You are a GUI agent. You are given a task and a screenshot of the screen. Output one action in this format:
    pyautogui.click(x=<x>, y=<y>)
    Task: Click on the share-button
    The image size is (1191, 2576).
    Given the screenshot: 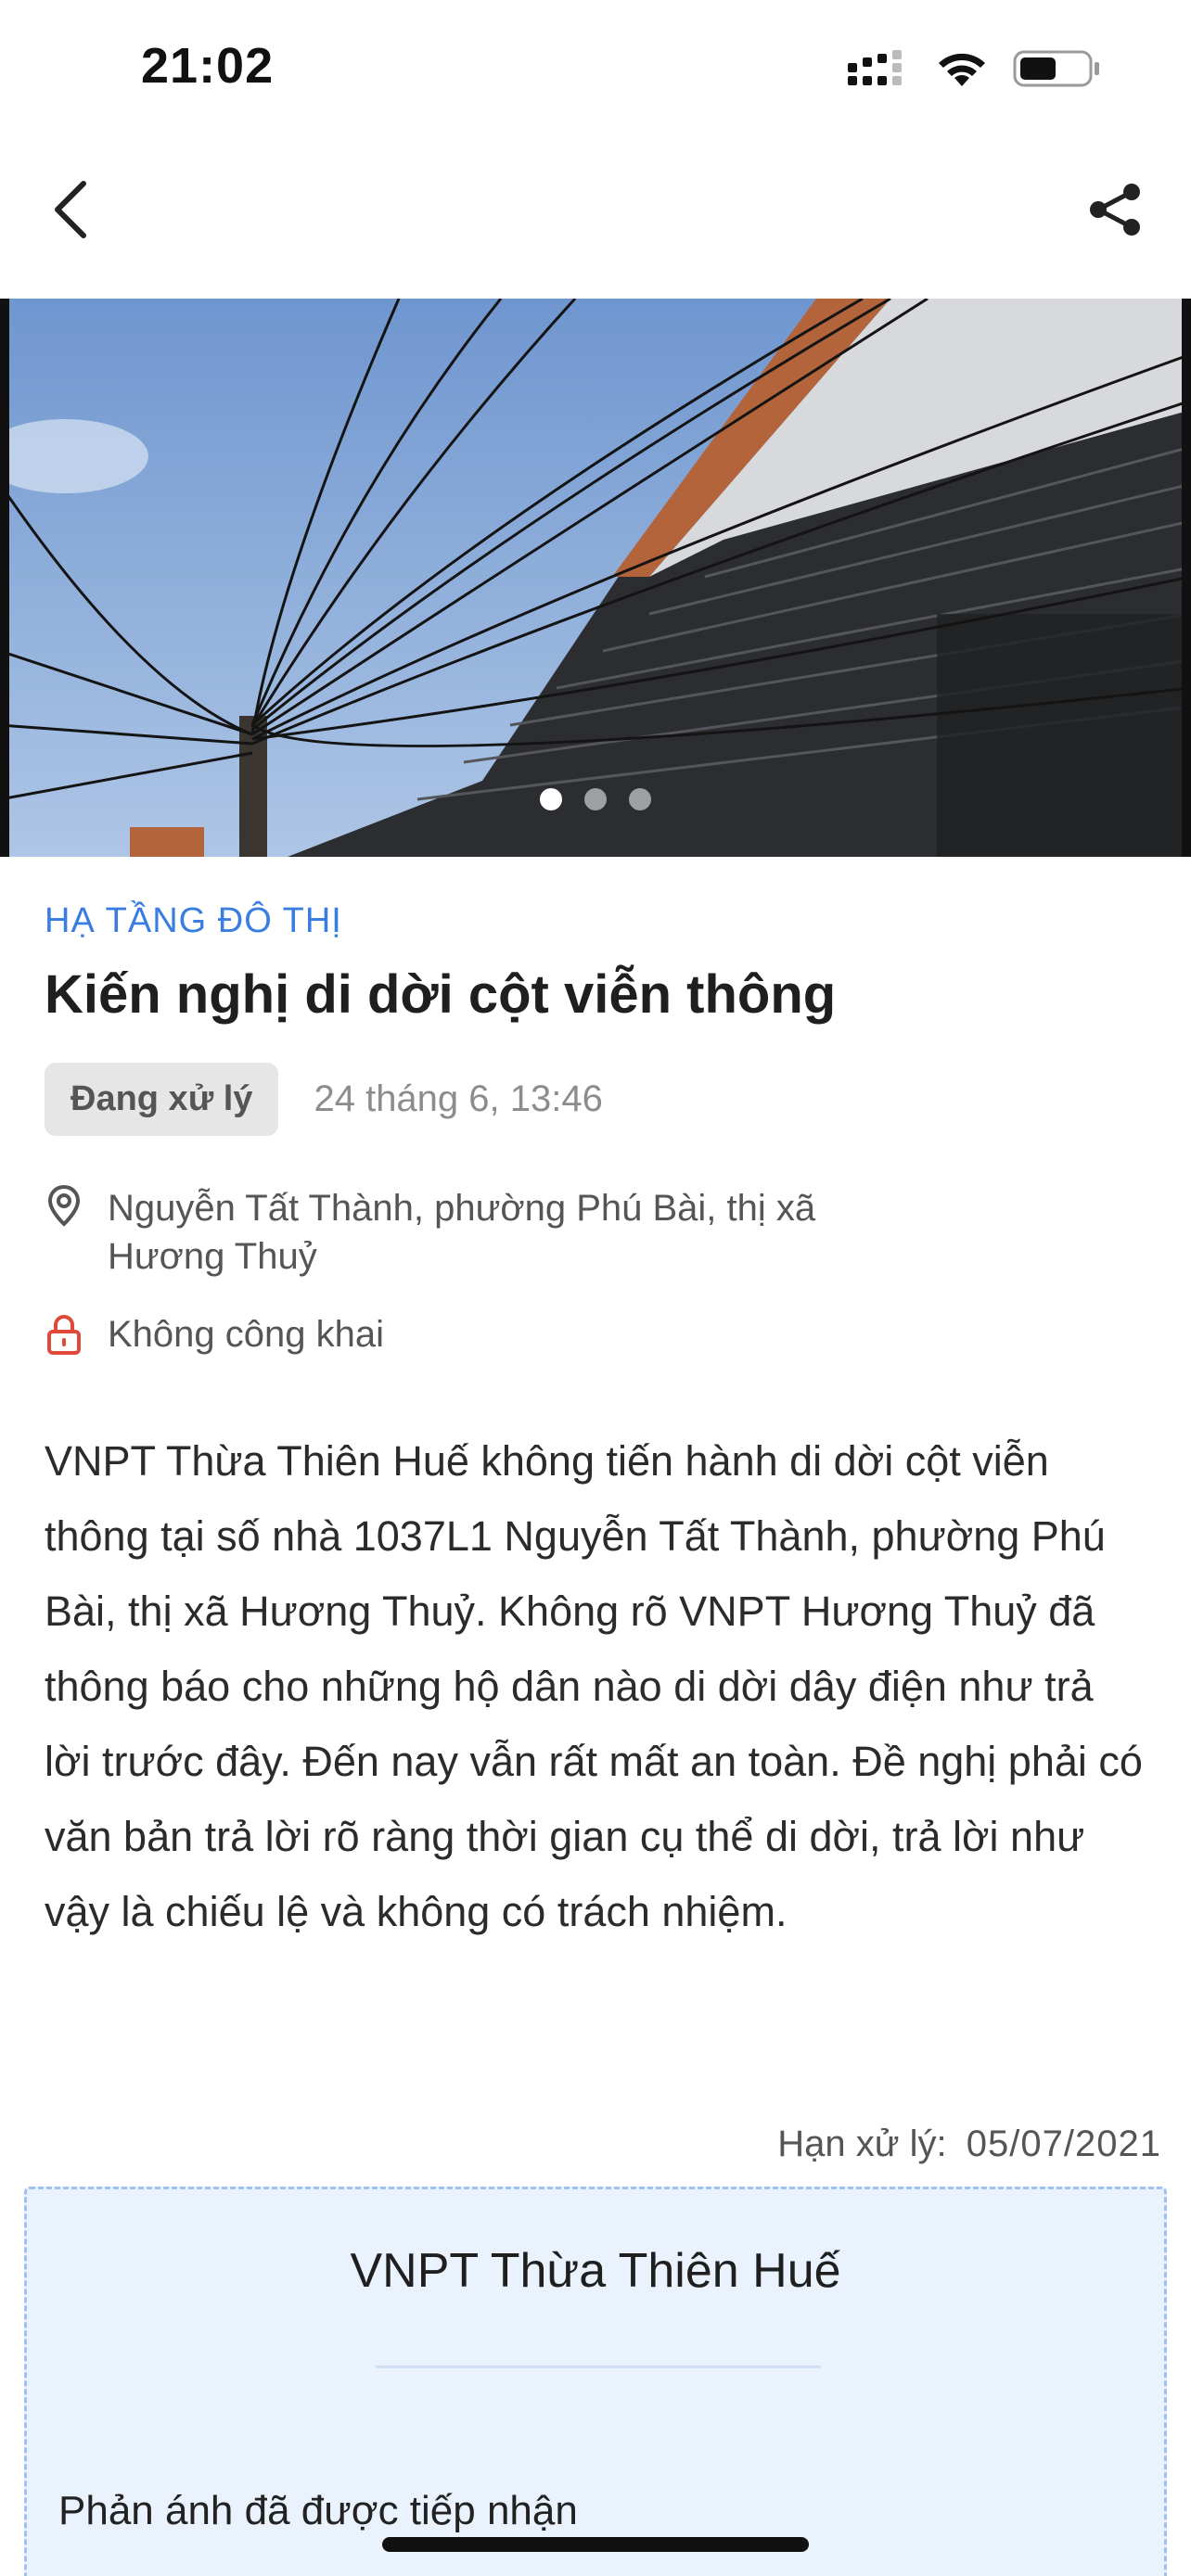 What is the action you would take?
    pyautogui.click(x=1116, y=212)
    